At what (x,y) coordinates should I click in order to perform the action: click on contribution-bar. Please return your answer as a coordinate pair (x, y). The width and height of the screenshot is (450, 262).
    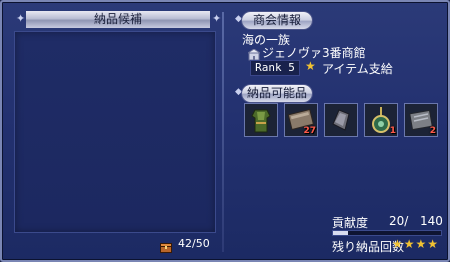
    Looking at the image, I should click on (387, 233).